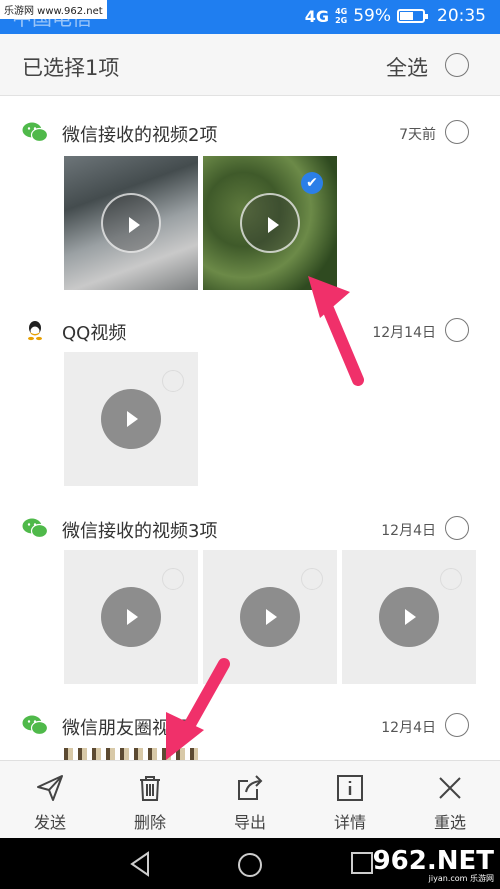 This screenshot has height=889, width=500. I want to click on trash-icon, so click(150, 788).